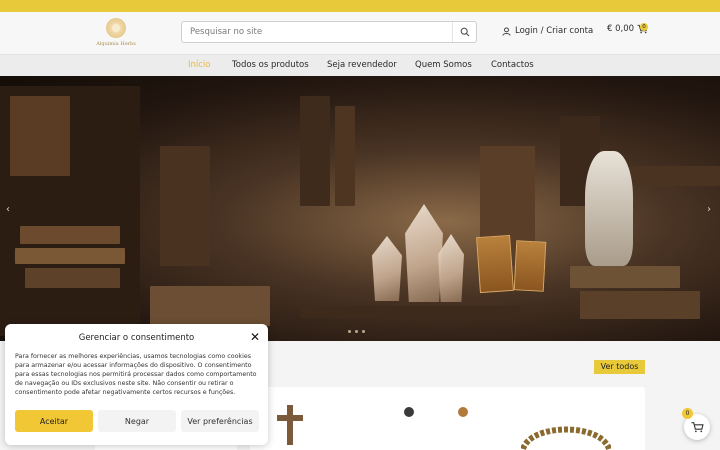 This screenshot has width=720, height=450. Describe the element at coordinates (54, 421) in the screenshot. I see `accept-button: Aceitar` at that location.